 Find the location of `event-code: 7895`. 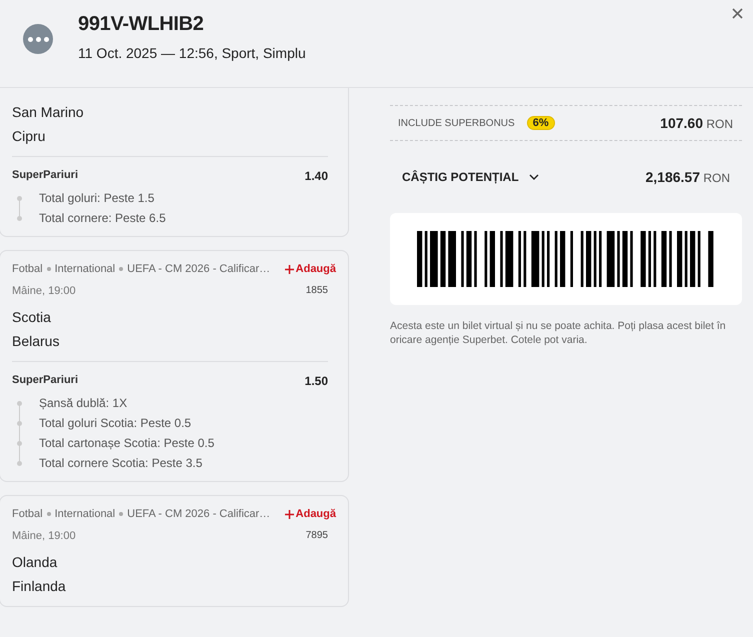

event-code: 7895 is located at coordinates (317, 536).